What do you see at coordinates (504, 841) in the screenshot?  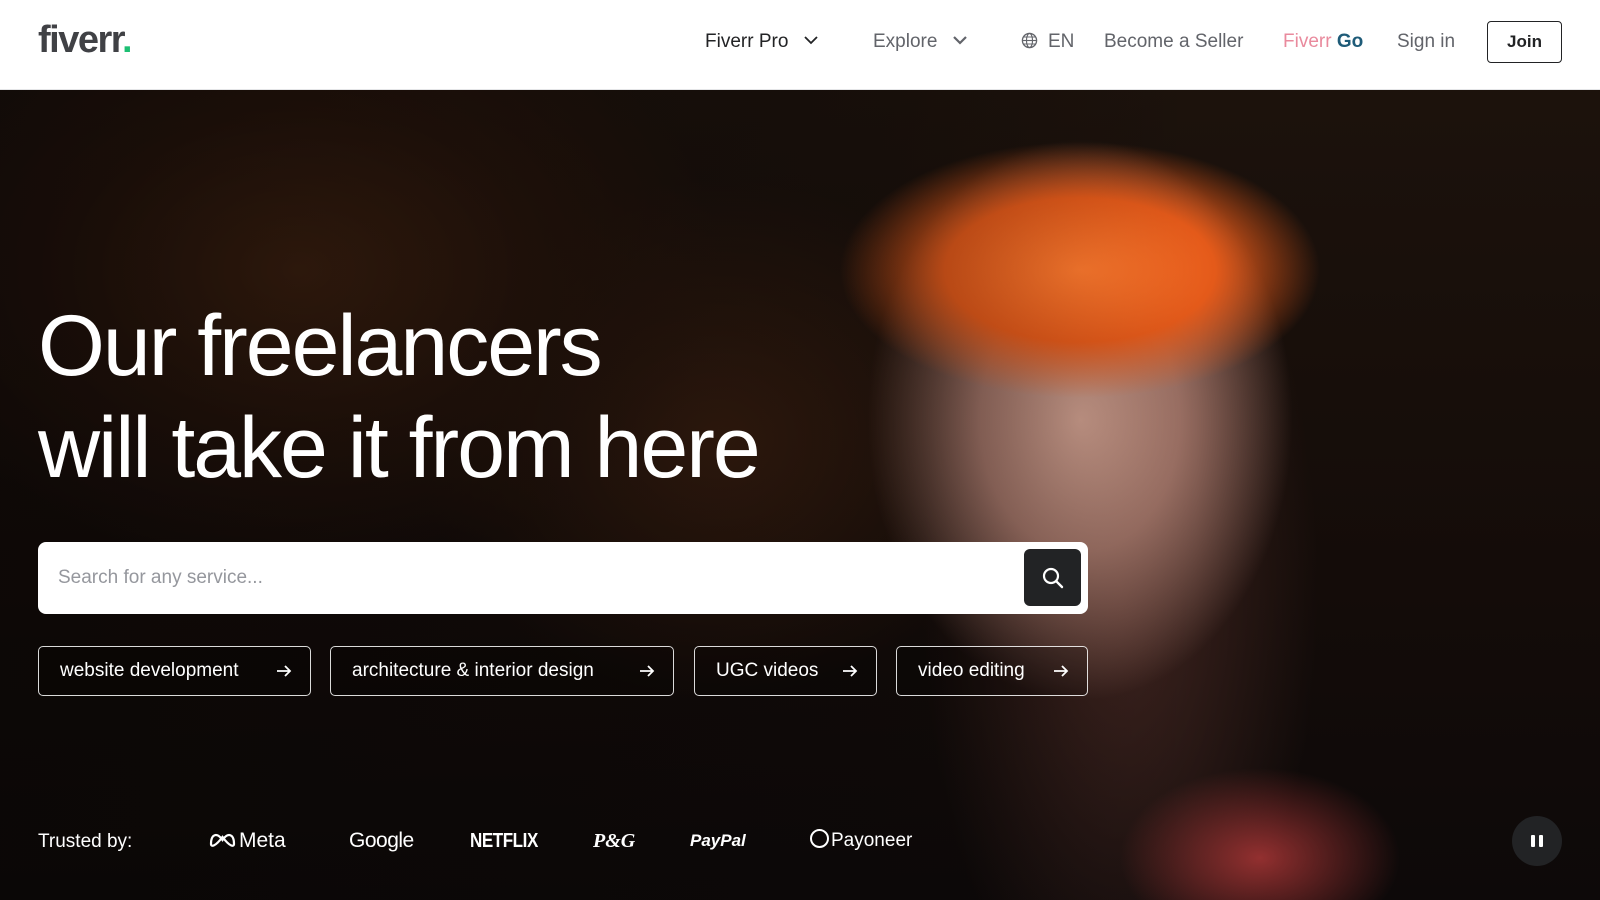 I see `netflix-logo: NETFLIX` at bounding box center [504, 841].